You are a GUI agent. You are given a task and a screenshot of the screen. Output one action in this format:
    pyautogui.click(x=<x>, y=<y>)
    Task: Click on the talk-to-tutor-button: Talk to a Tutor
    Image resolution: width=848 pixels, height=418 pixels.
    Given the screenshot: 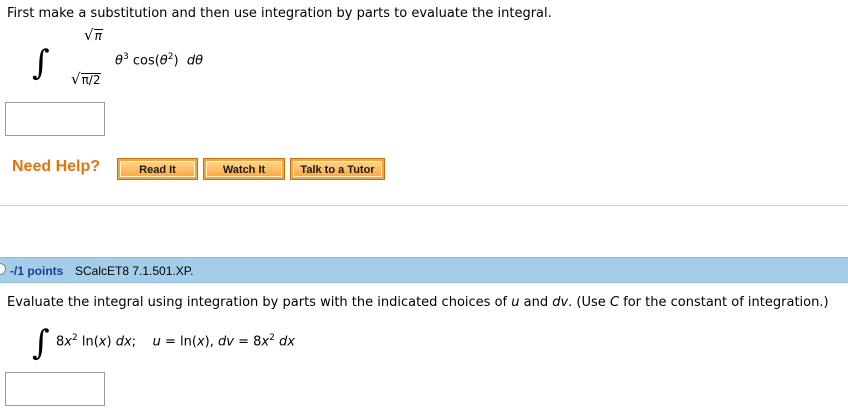 What is the action you would take?
    pyautogui.click(x=337, y=169)
    